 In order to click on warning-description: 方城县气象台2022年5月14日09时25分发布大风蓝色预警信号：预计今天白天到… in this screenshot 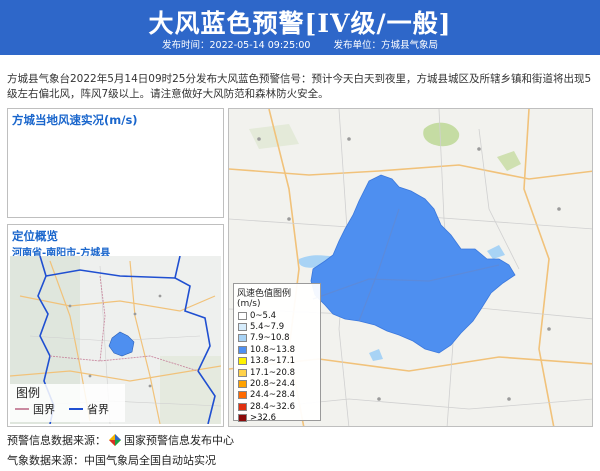, I will do `click(299, 86)`.